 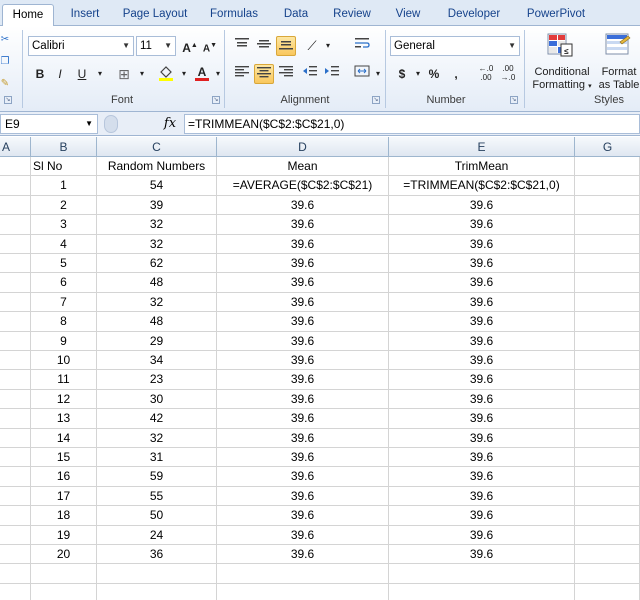 I want to click on sl-no-cell: 14, so click(x=64, y=438).